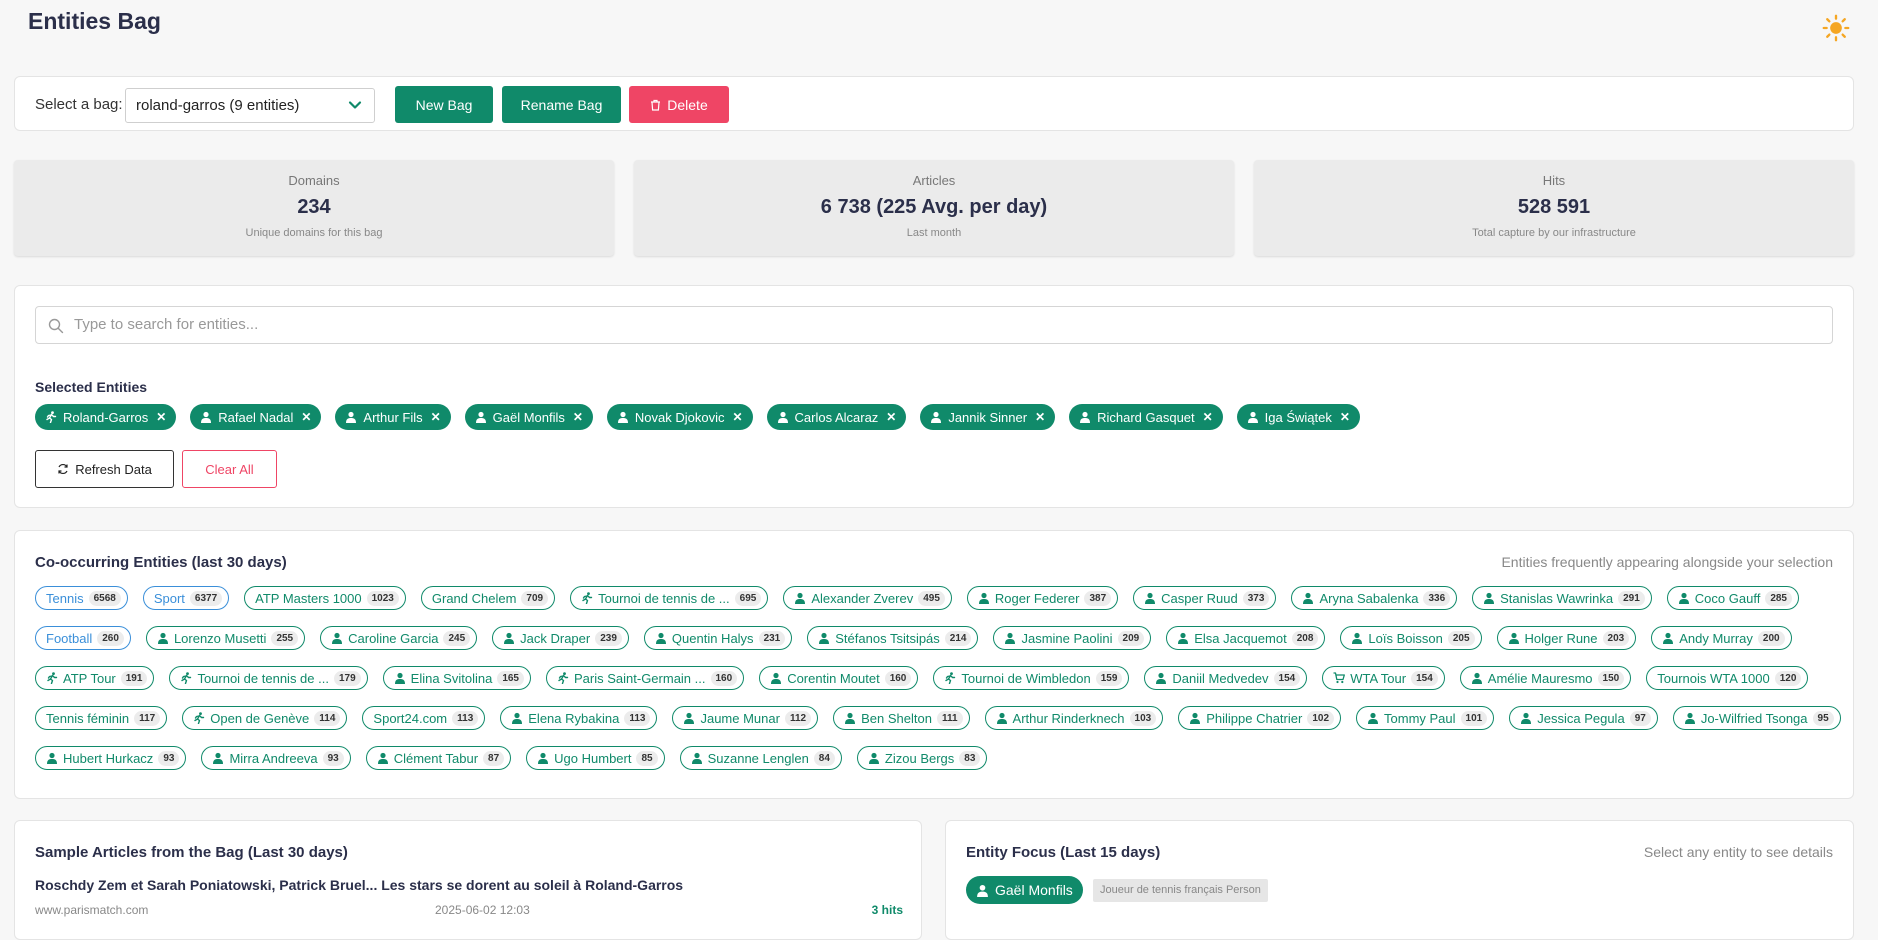  Describe the element at coordinates (867, 598) in the screenshot. I see `cooccurring-entity-chip: Alexander Zverev 495` at that location.